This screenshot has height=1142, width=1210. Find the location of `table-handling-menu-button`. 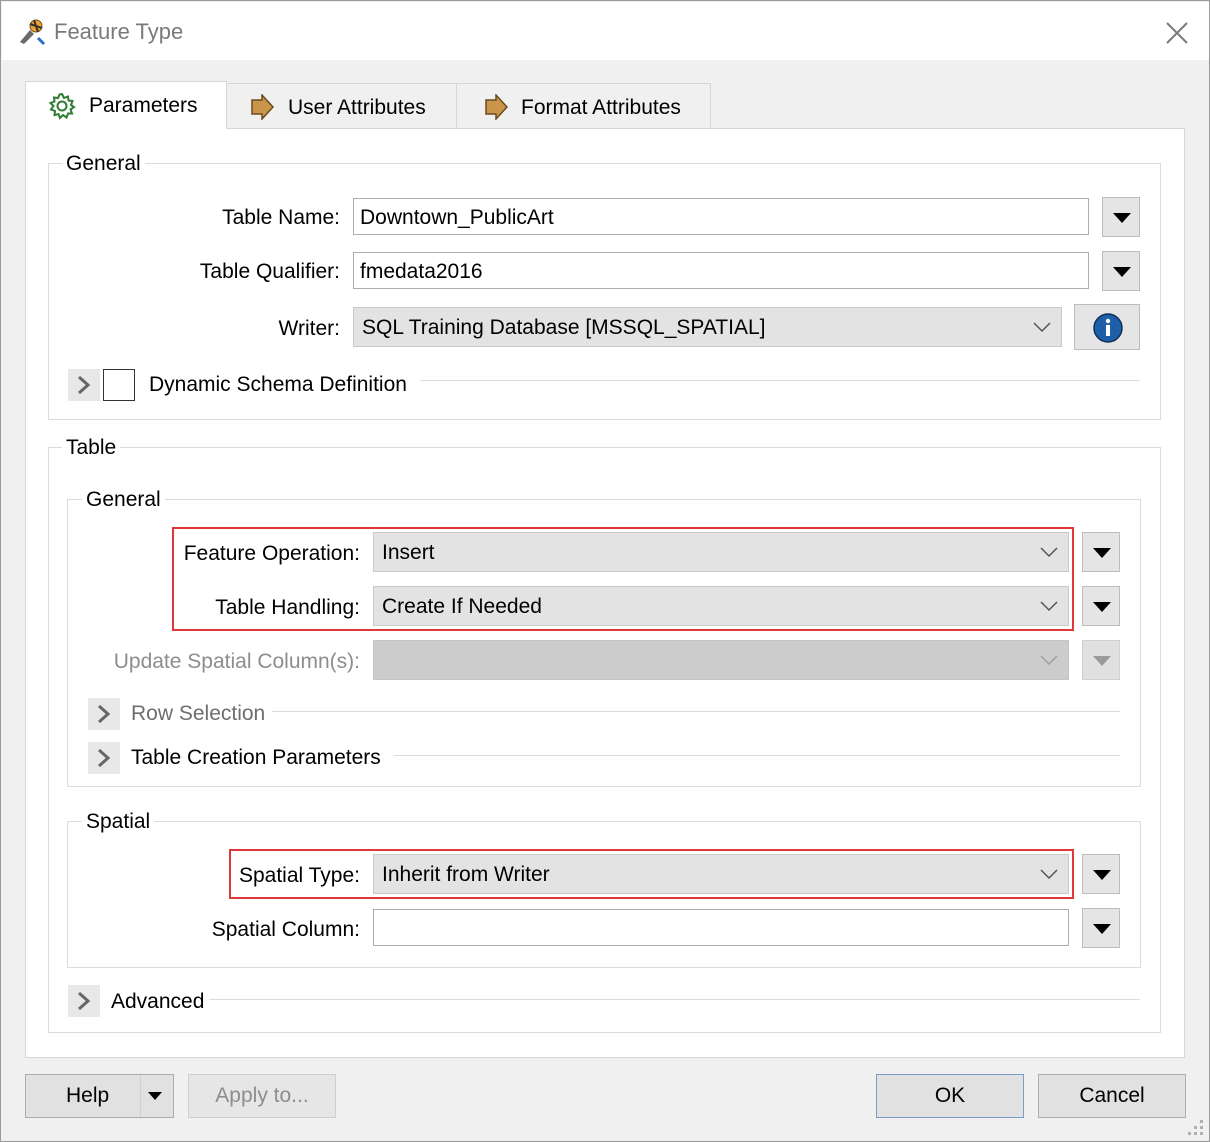

table-handling-menu-button is located at coordinates (1101, 606).